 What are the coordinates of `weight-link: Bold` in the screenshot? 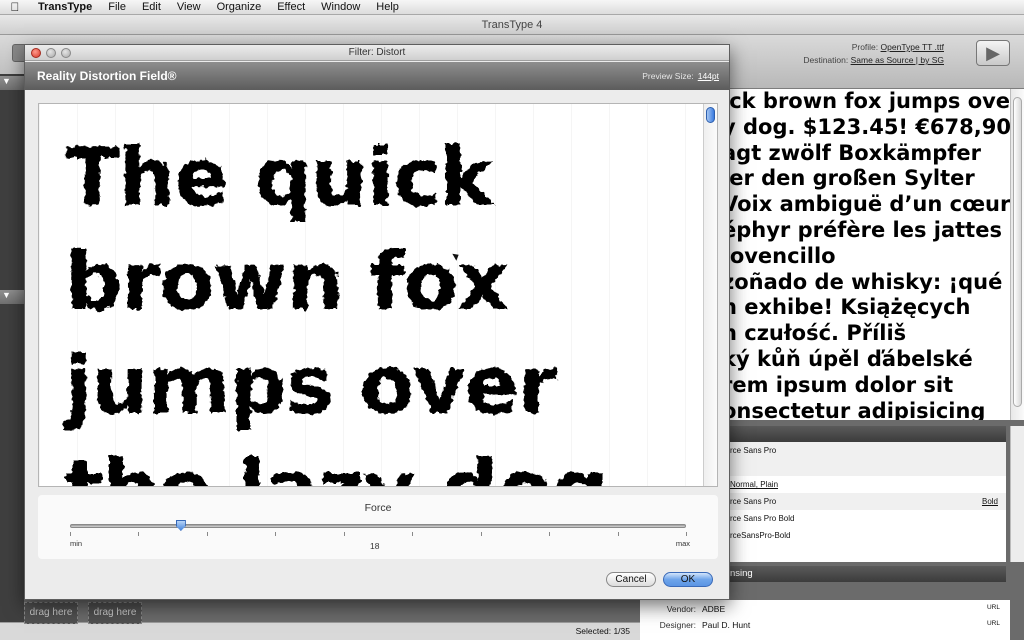 It's located at (990, 501).